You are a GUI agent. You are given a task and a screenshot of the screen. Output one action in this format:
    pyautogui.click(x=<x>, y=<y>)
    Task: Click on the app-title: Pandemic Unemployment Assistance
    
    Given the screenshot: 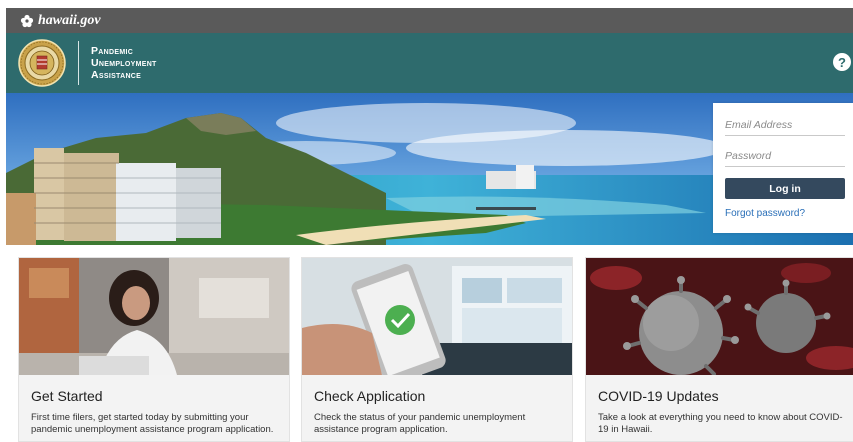 What is the action you would take?
    pyautogui.click(x=124, y=63)
    